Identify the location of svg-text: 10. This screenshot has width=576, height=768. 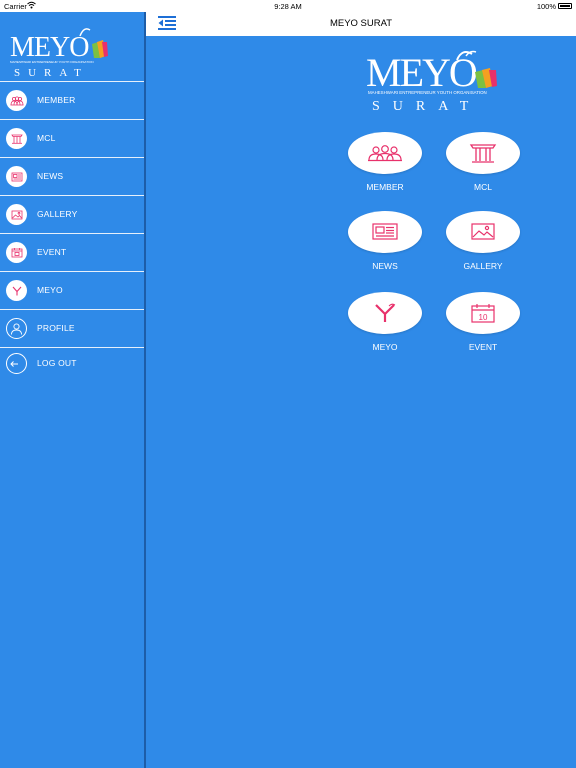
(483, 317).